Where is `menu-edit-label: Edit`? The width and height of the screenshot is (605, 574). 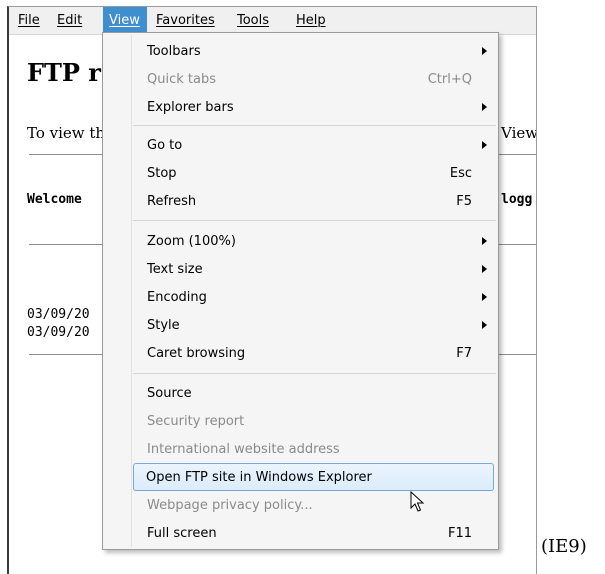 menu-edit-label: Edit is located at coordinates (70, 20).